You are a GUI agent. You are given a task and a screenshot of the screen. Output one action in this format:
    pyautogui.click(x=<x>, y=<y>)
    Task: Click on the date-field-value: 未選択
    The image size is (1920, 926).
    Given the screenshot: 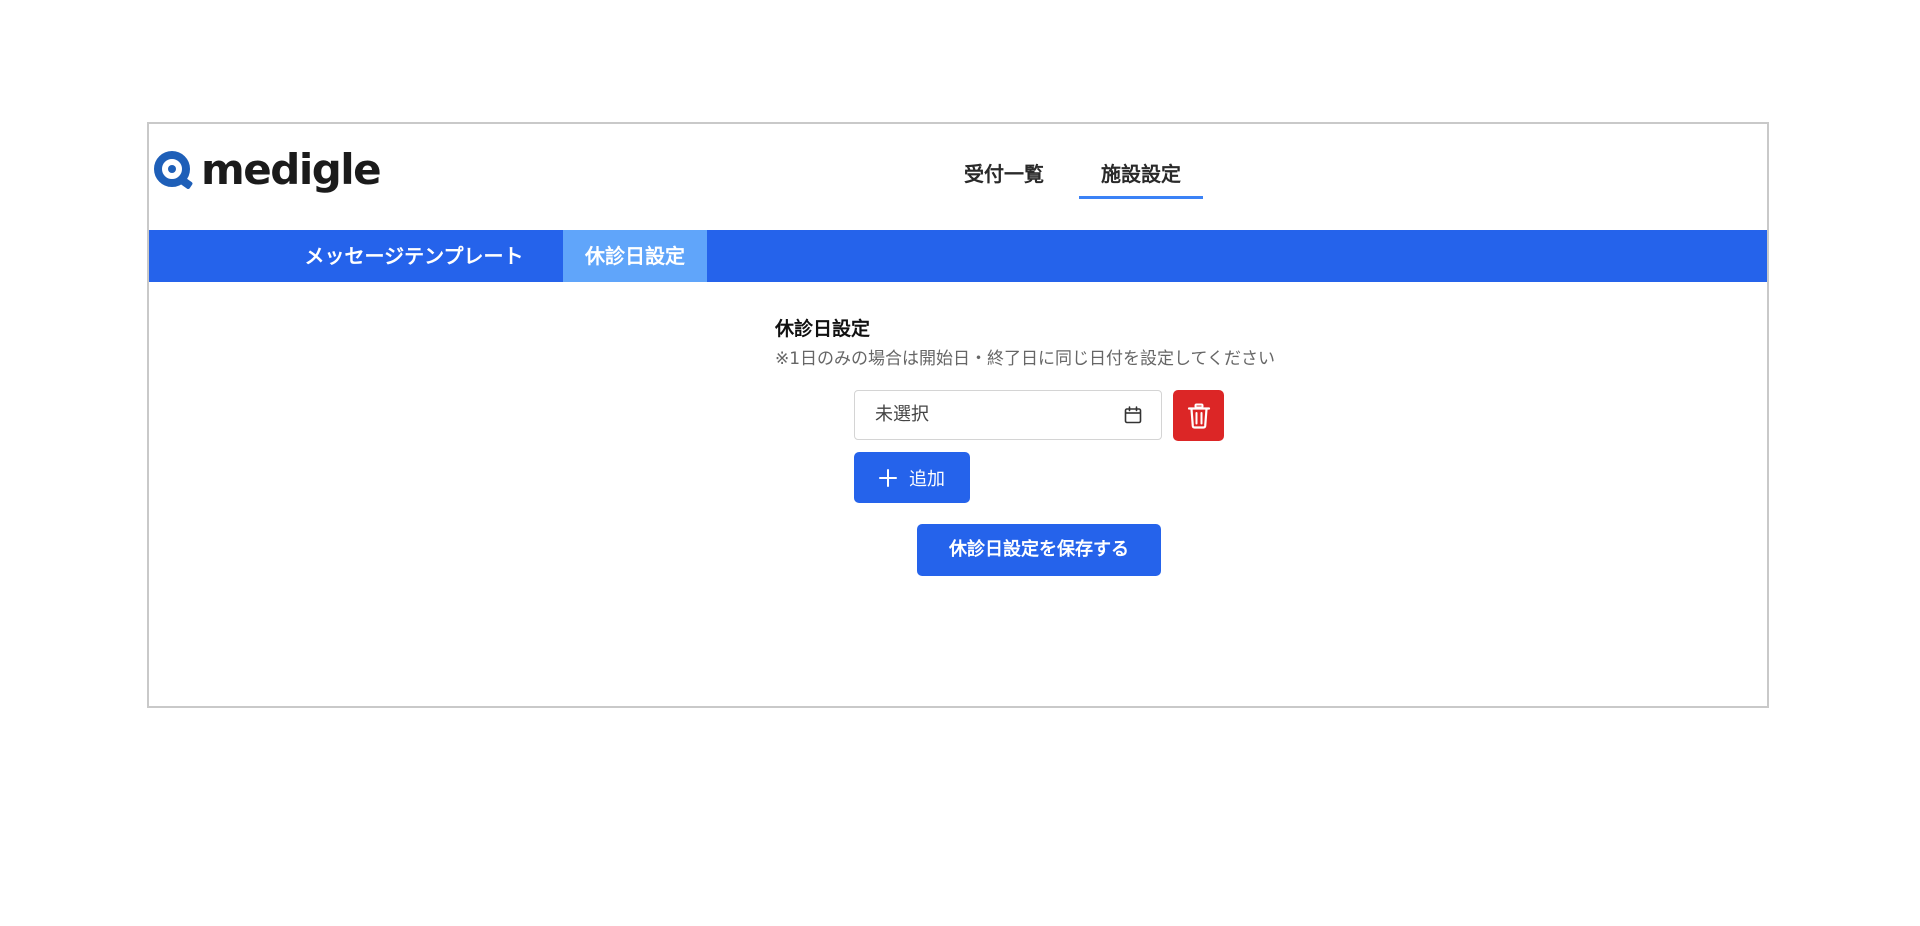 What is the action you would take?
    pyautogui.click(x=902, y=414)
    